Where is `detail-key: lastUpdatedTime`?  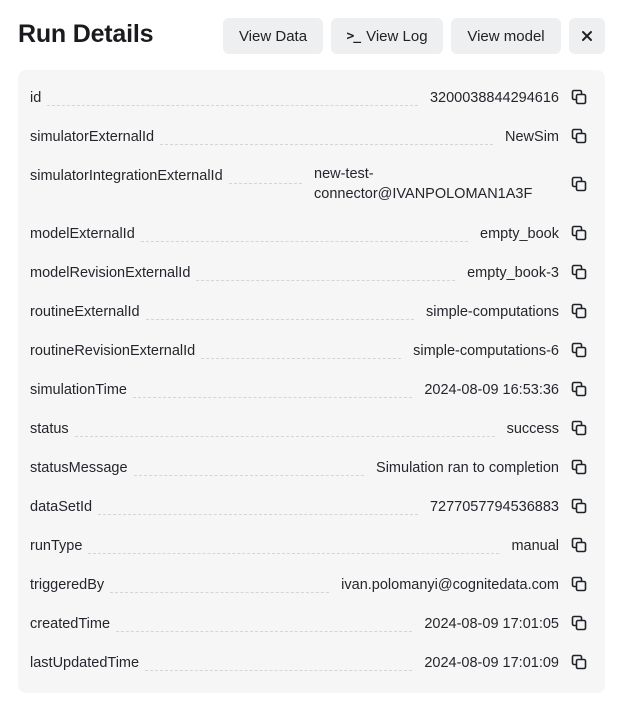 detail-key: lastUpdatedTime is located at coordinates (85, 663).